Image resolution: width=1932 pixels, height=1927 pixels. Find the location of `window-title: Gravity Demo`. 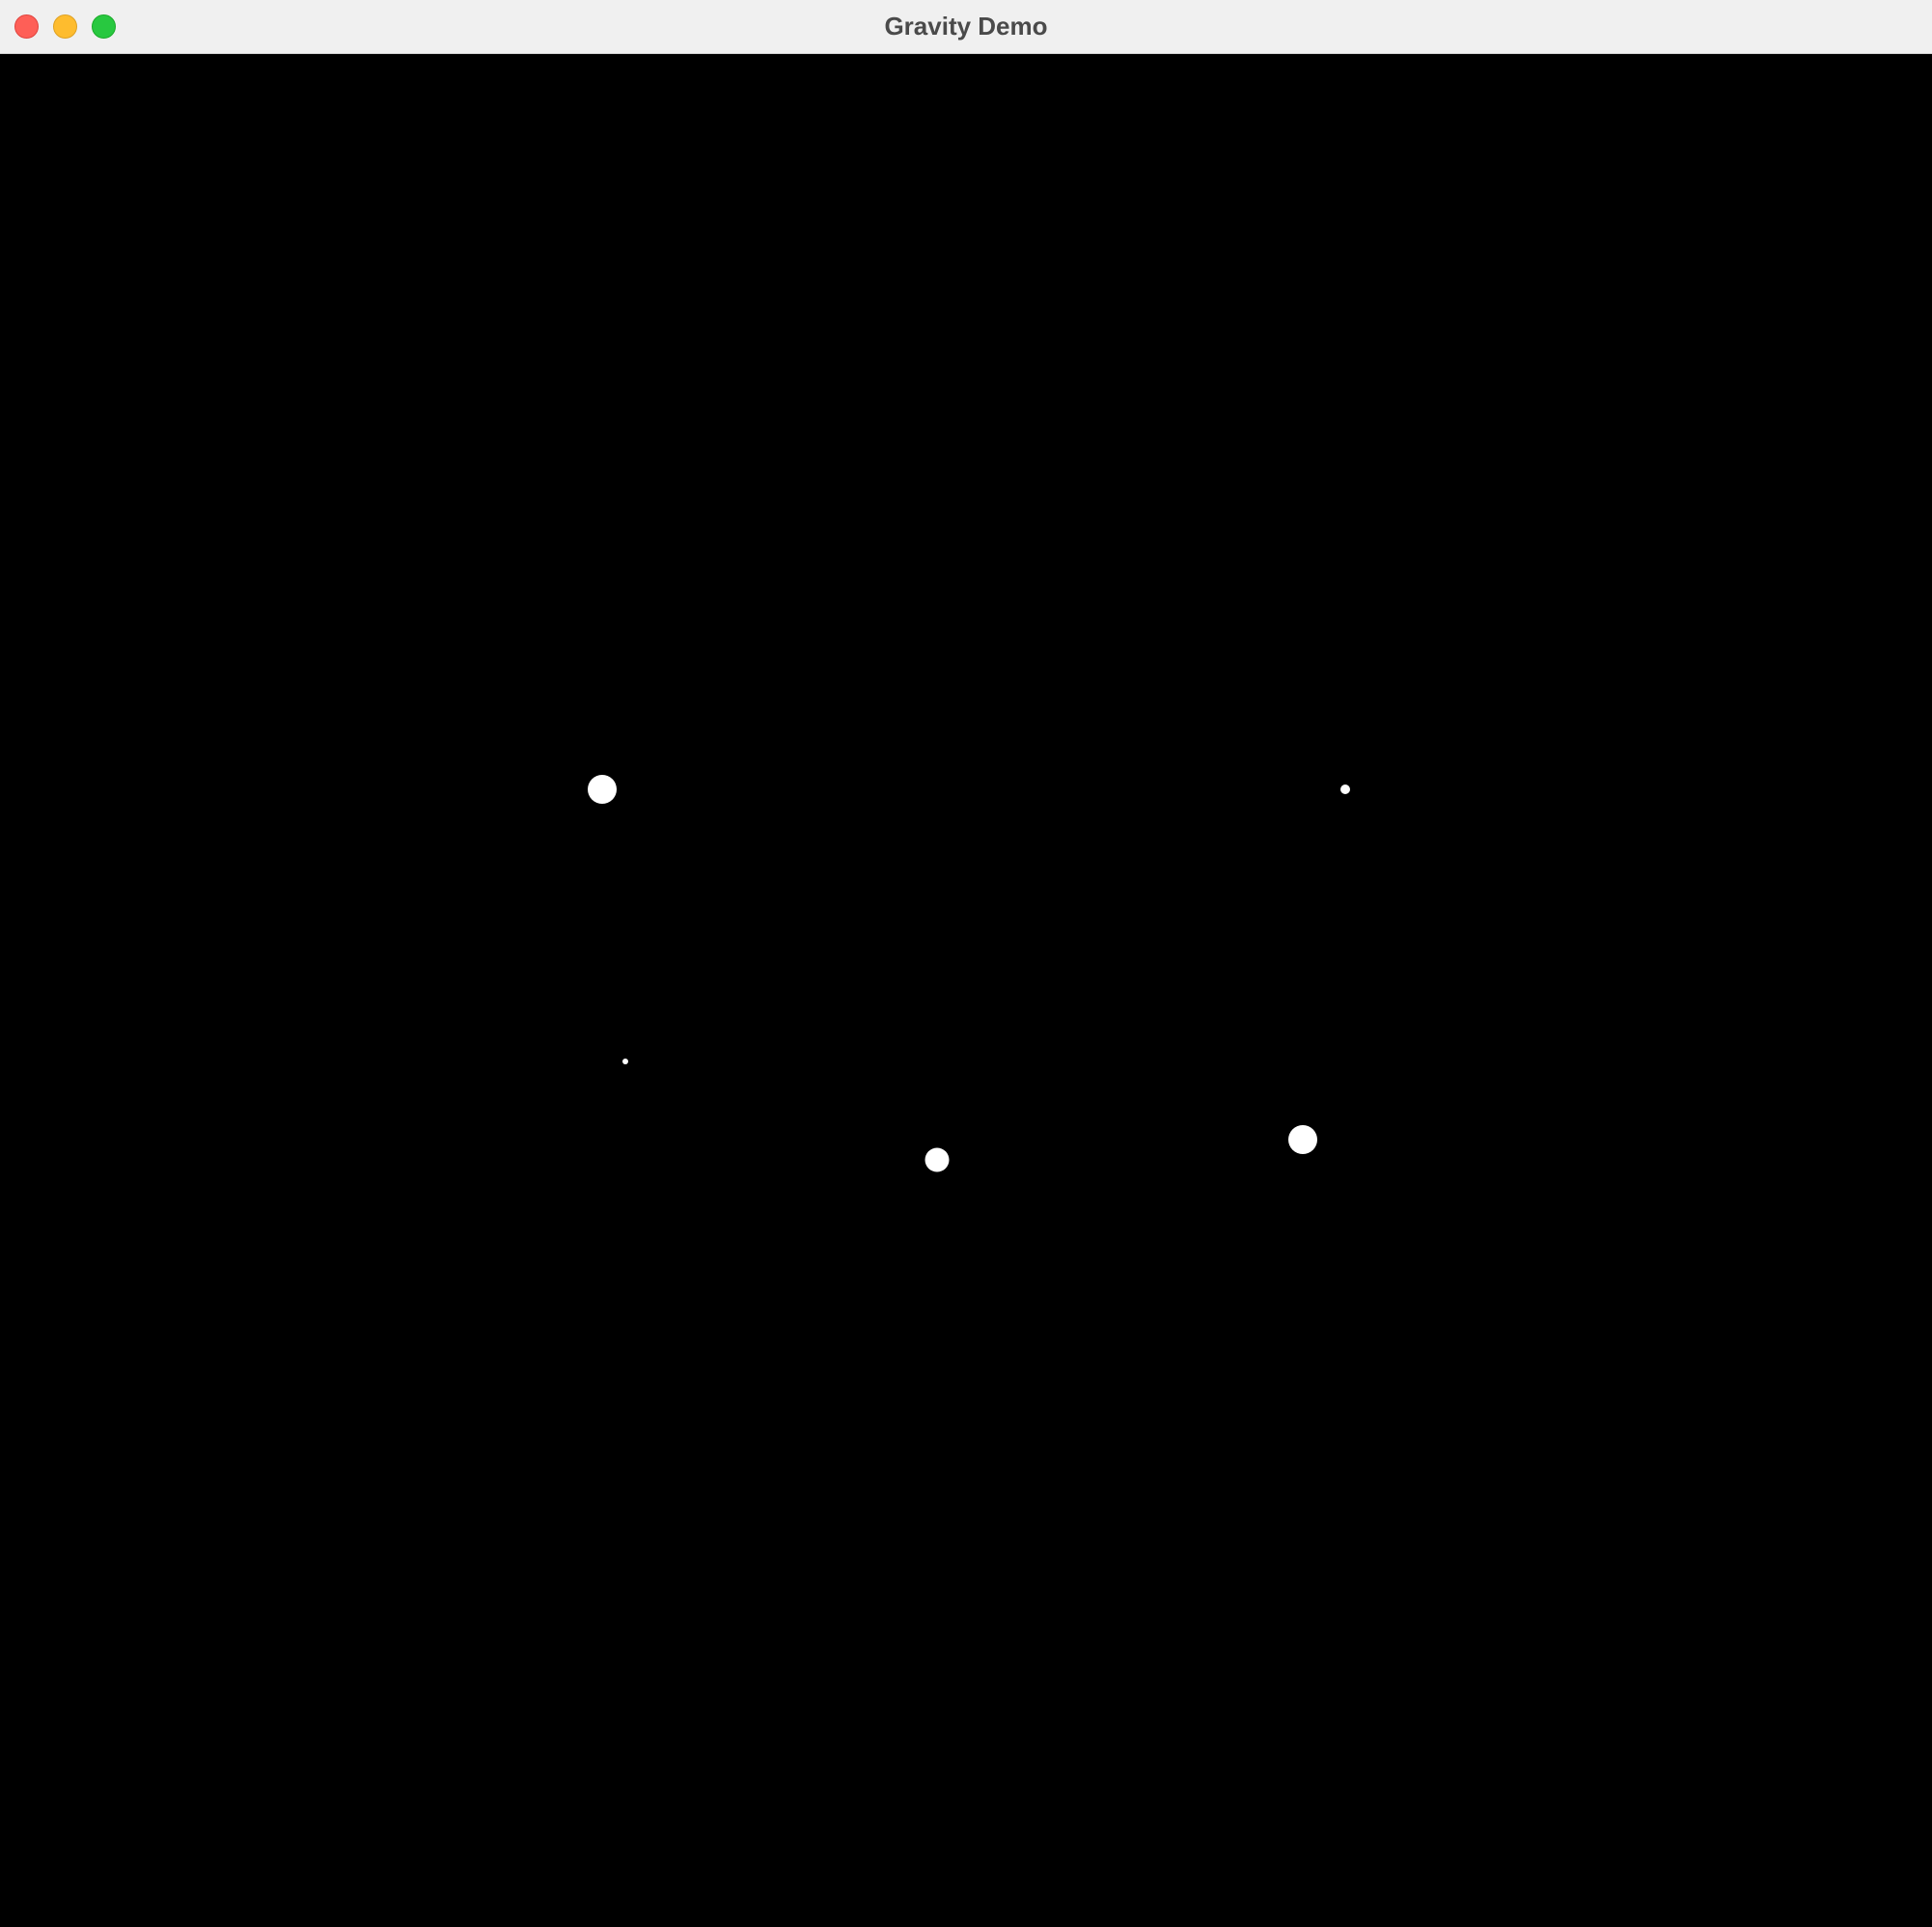

window-title: Gravity Demo is located at coordinates (966, 27).